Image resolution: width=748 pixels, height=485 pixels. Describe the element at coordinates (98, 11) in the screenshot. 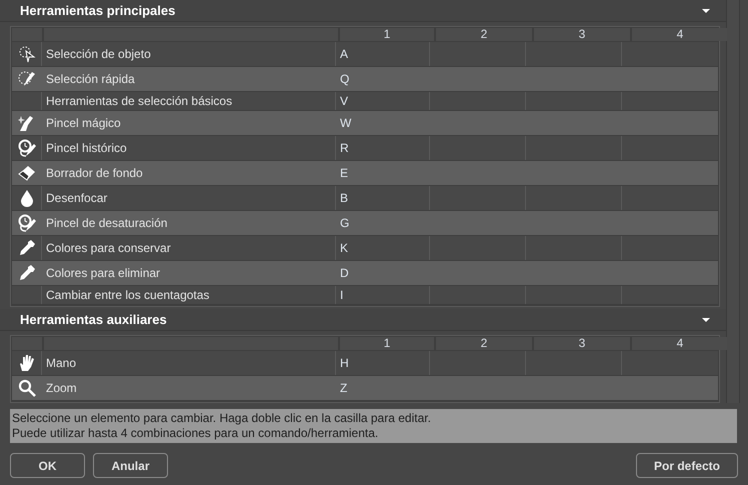

I see `section-title: Herramientas principales` at that location.